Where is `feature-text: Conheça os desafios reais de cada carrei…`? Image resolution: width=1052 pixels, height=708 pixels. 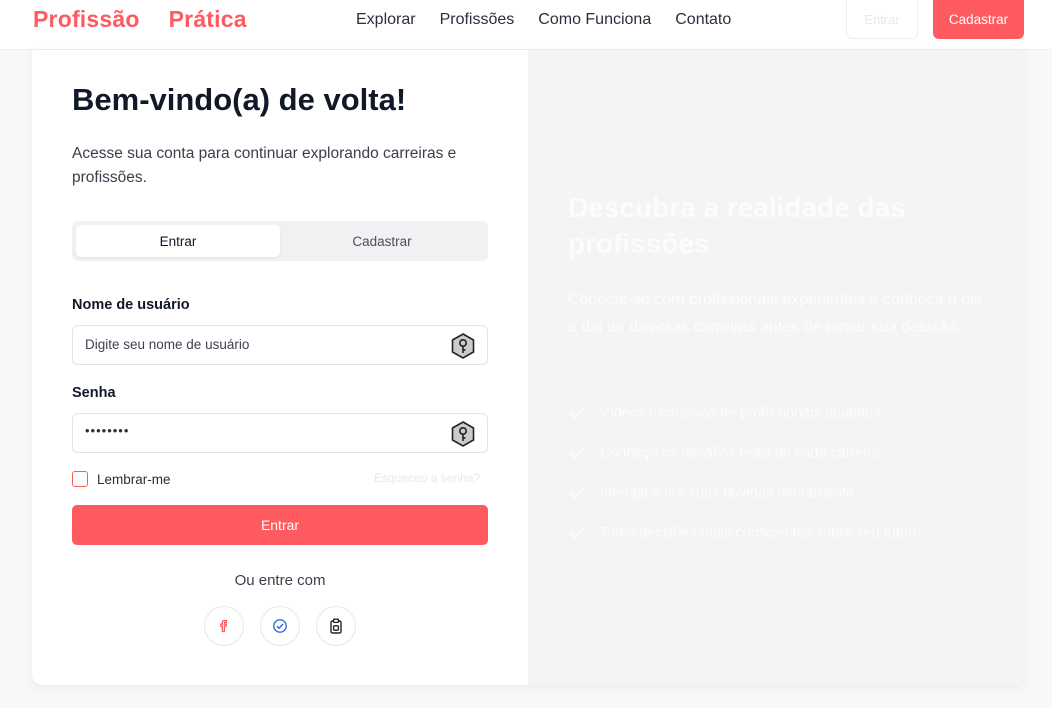 feature-text: Conheça os desafios reais de cada carrei… is located at coordinates (740, 453).